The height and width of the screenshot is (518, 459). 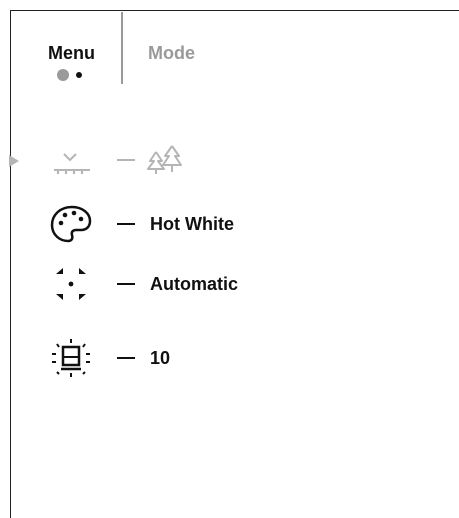 I want to click on palette-value: Hot White, so click(x=192, y=224).